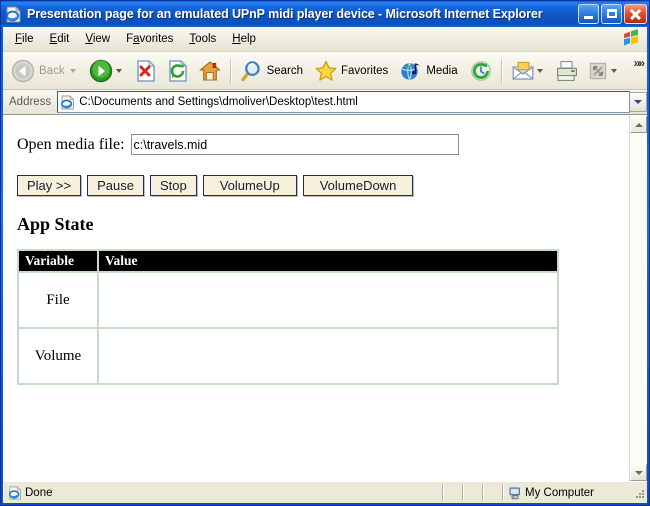 This screenshot has height=506, width=650. What do you see at coordinates (638, 124) in the screenshot?
I see `scroll-up-arrow-icon` at bounding box center [638, 124].